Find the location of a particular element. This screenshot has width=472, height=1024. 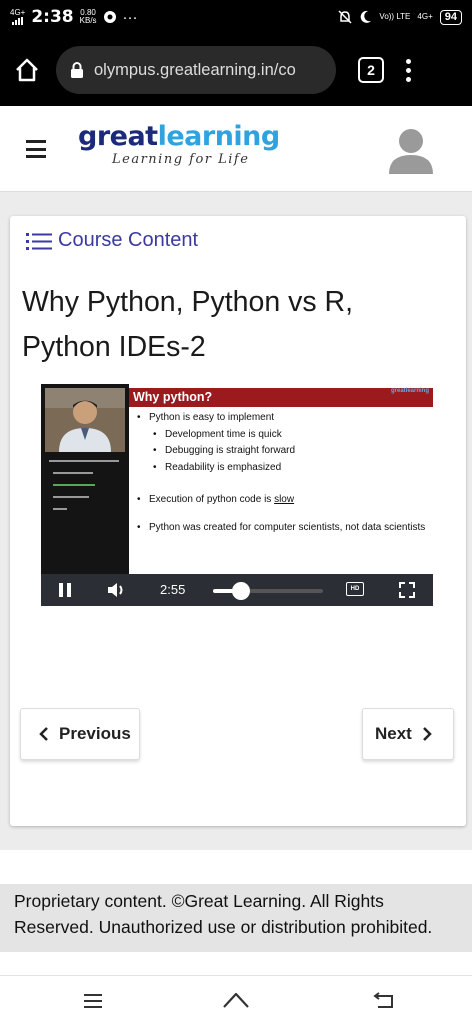

sub-bullet: Debugging is straight forward is located at coordinates (281, 451).